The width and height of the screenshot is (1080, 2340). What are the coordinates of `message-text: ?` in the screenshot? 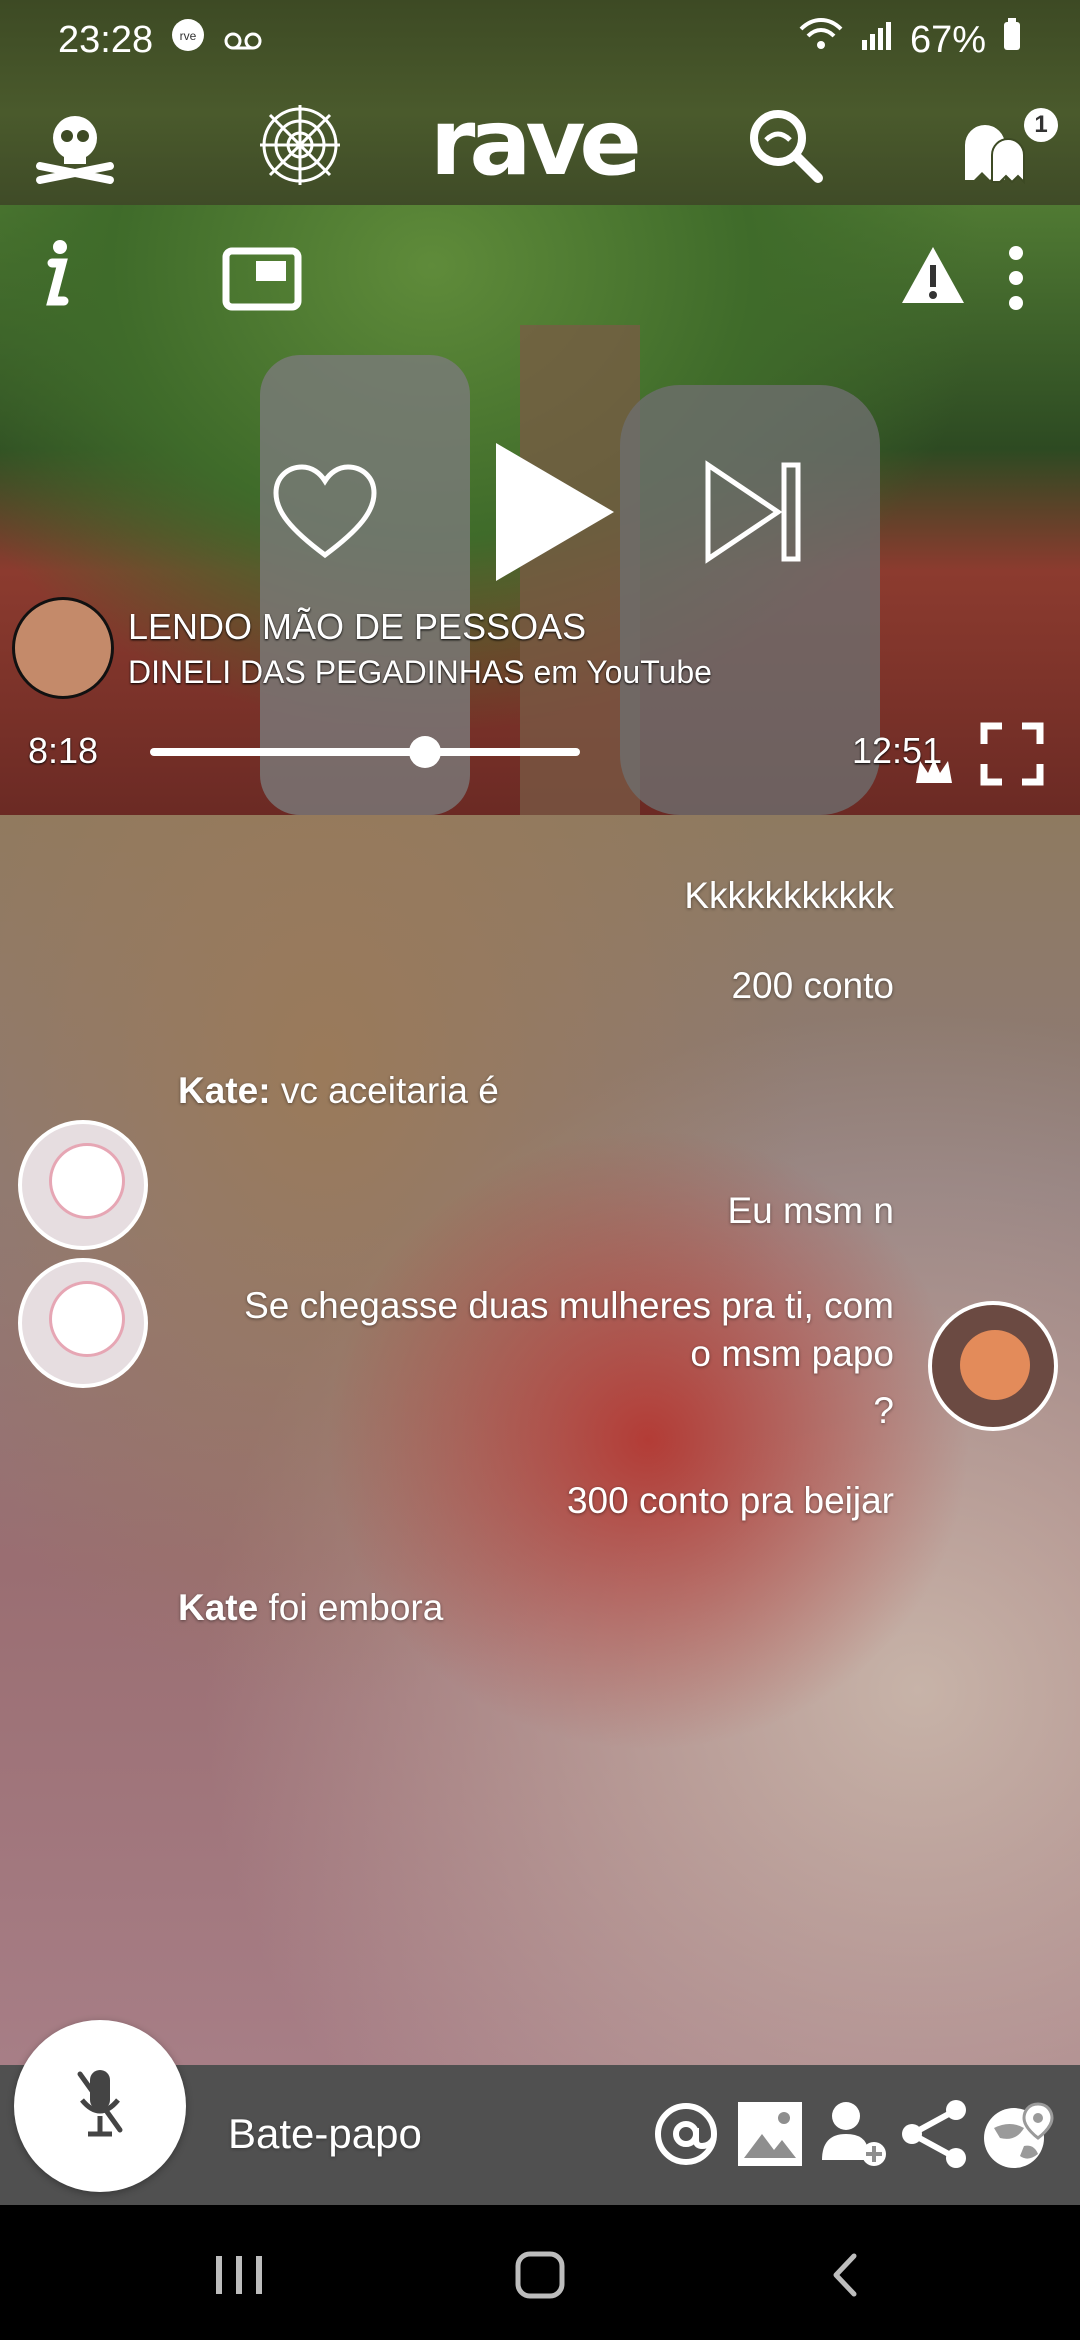 It's located at (883, 1410).